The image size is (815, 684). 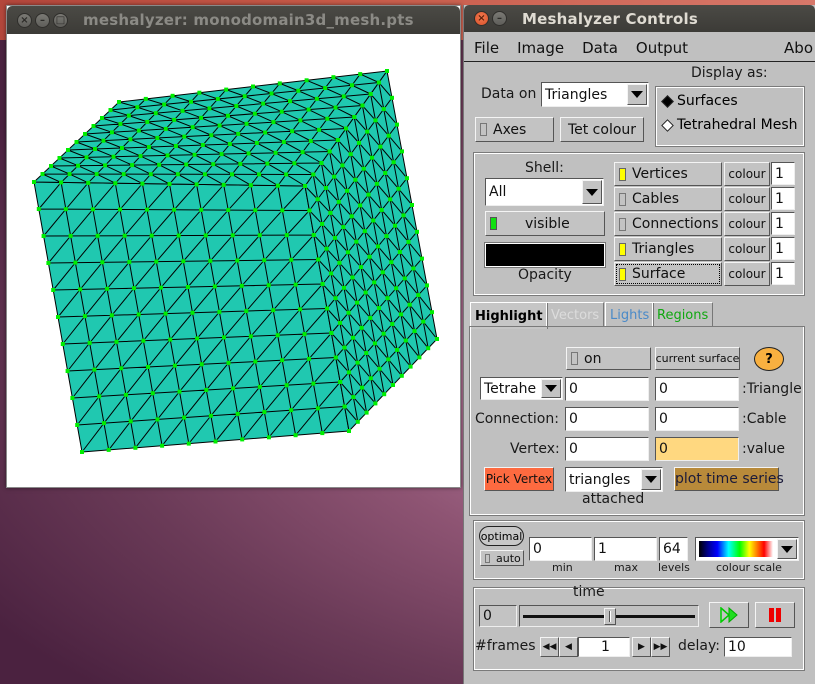 I want to click on menu-file: File, so click(x=486, y=48).